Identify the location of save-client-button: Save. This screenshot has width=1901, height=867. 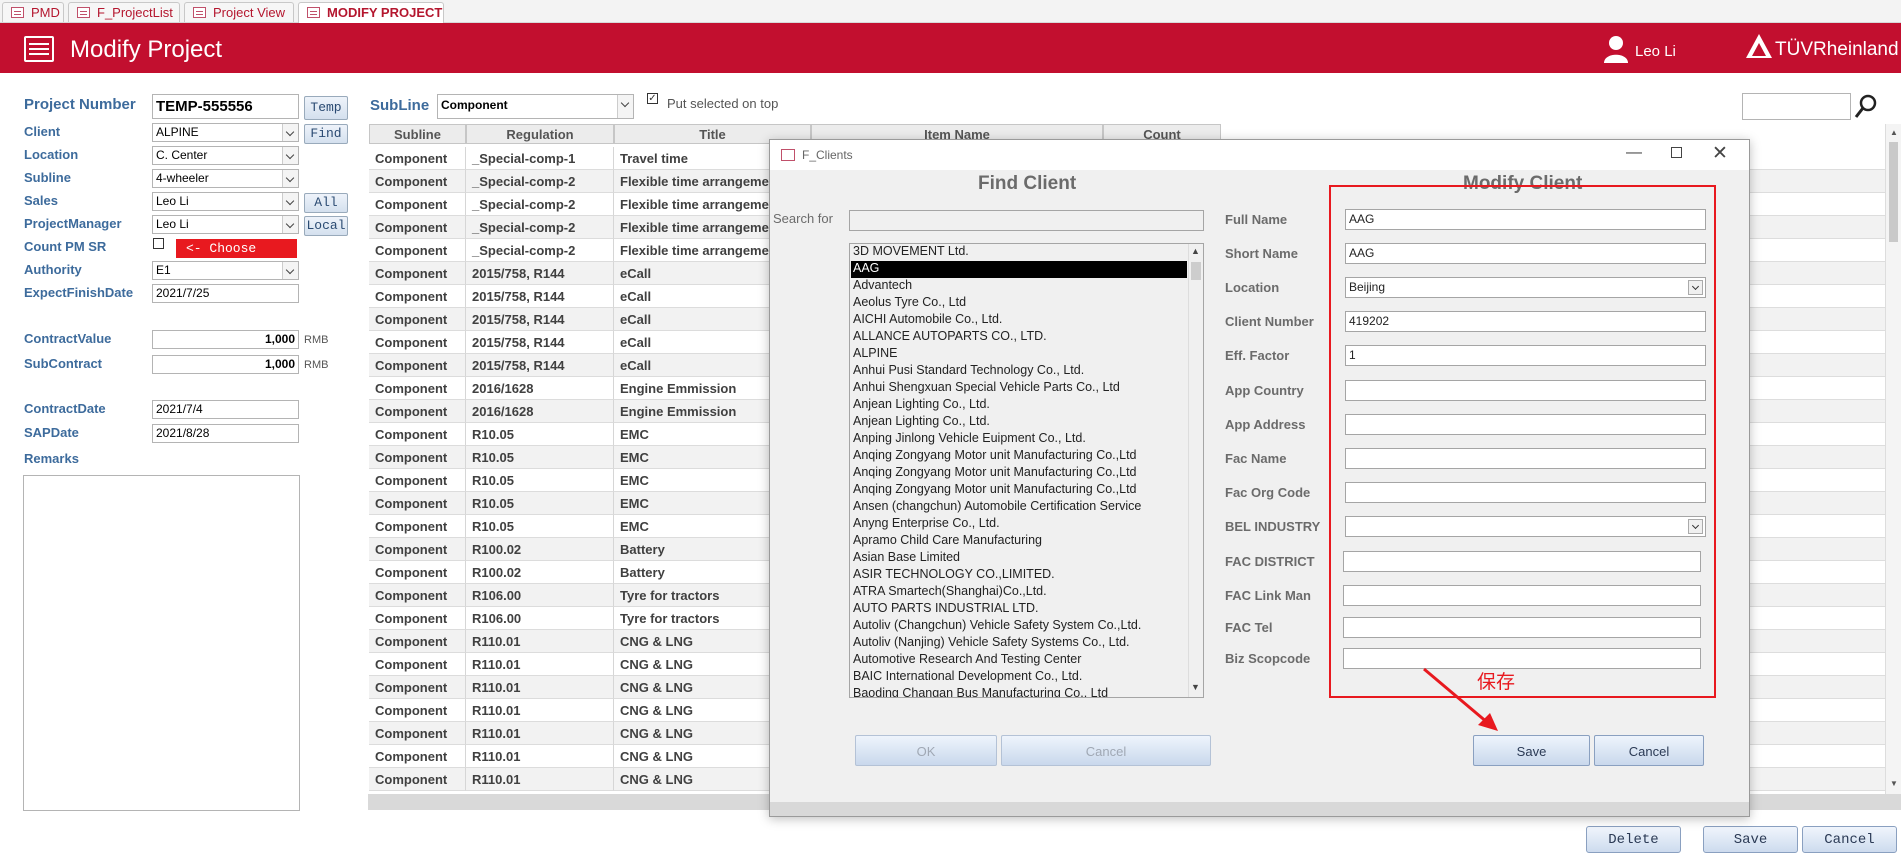
(1531, 750).